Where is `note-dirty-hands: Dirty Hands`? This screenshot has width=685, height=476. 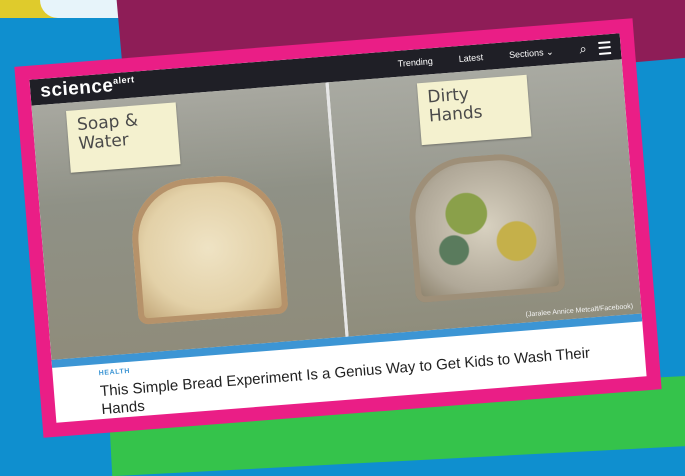
note-dirty-hands: Dirty Hands is located at coordinates (473, 110).